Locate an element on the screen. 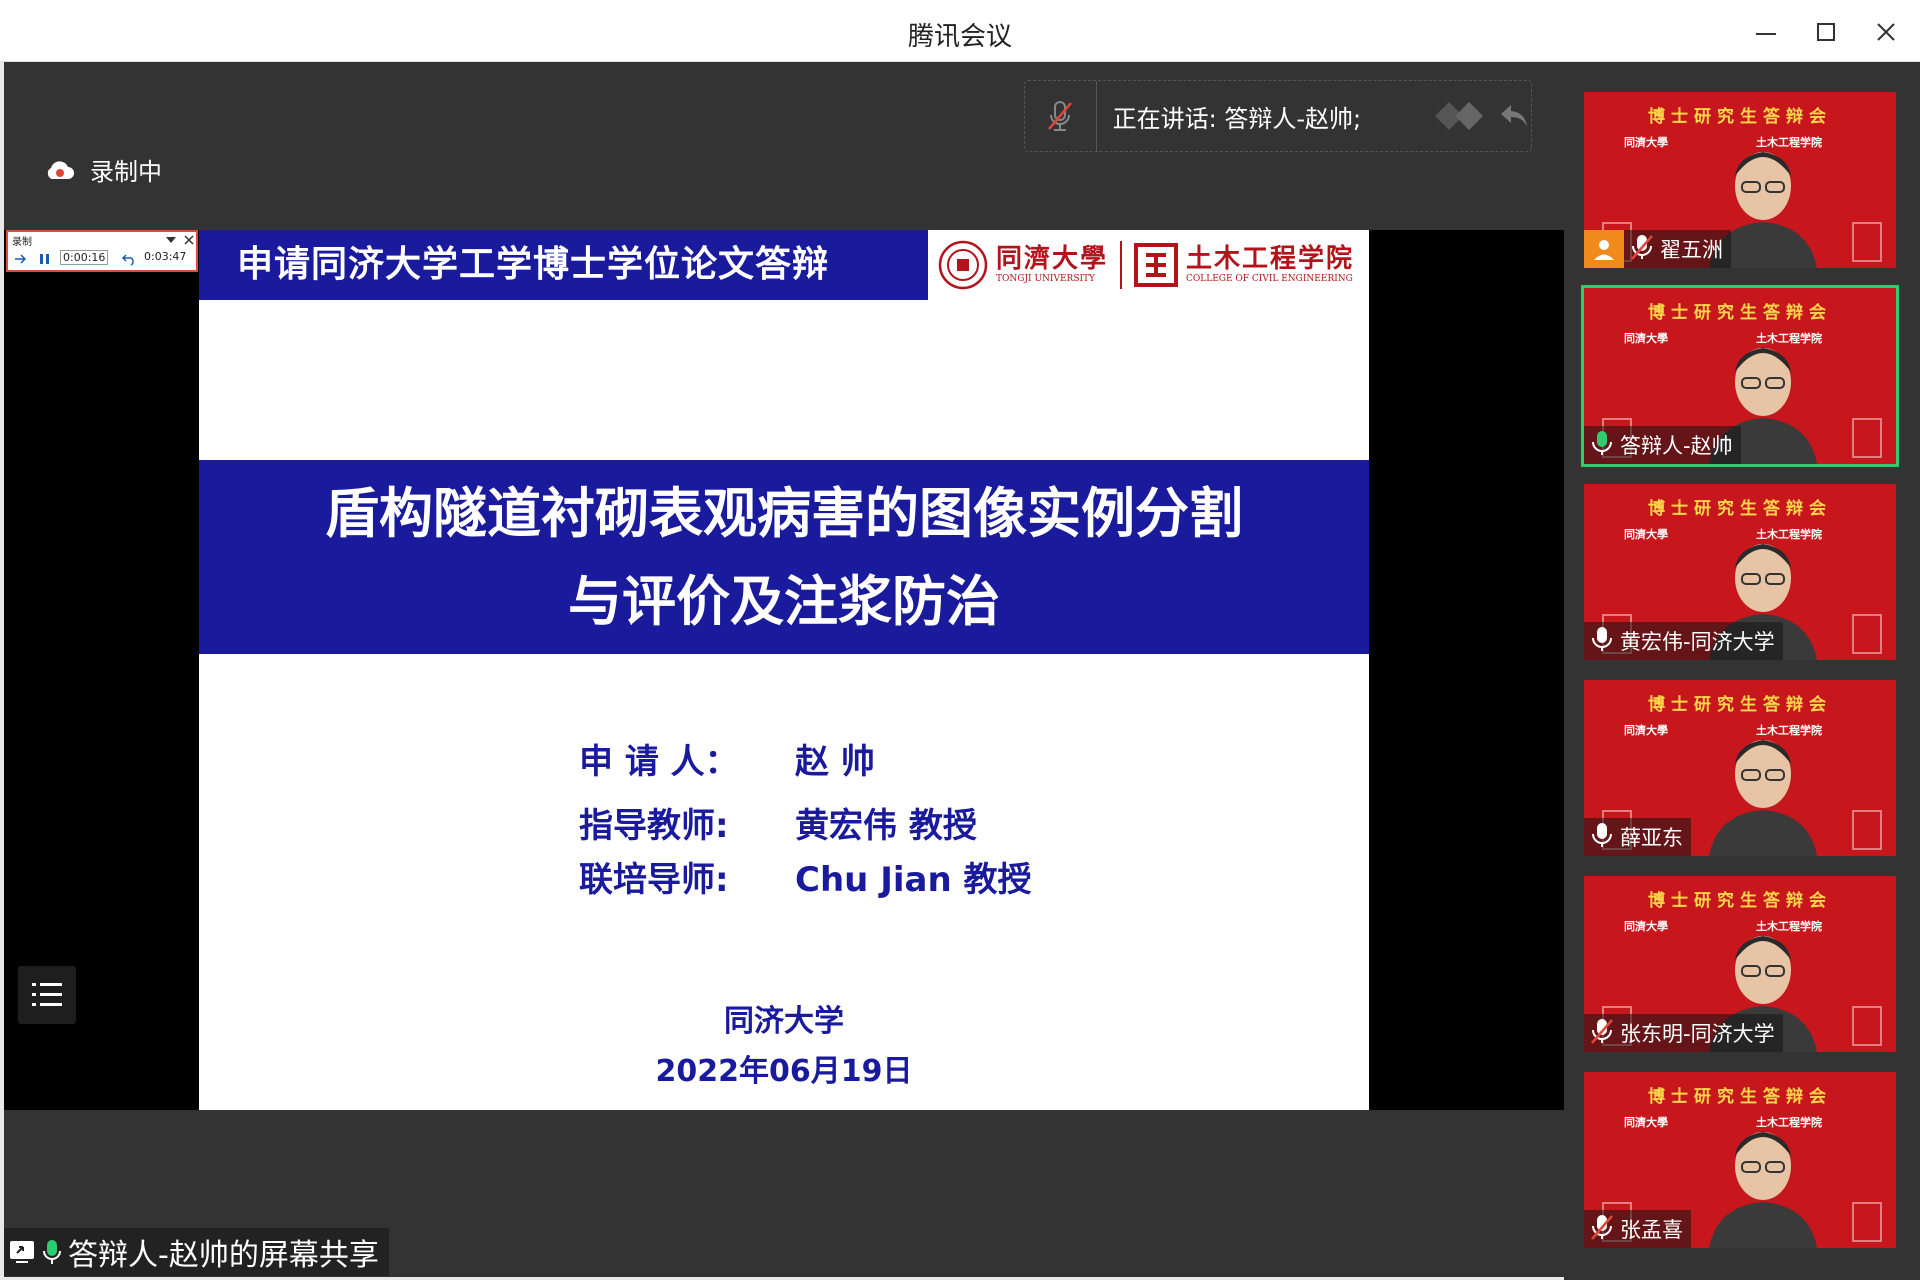 The width and height of the screenshot is (1920, 1280). undo-icon is located at coordinates (129, 259).